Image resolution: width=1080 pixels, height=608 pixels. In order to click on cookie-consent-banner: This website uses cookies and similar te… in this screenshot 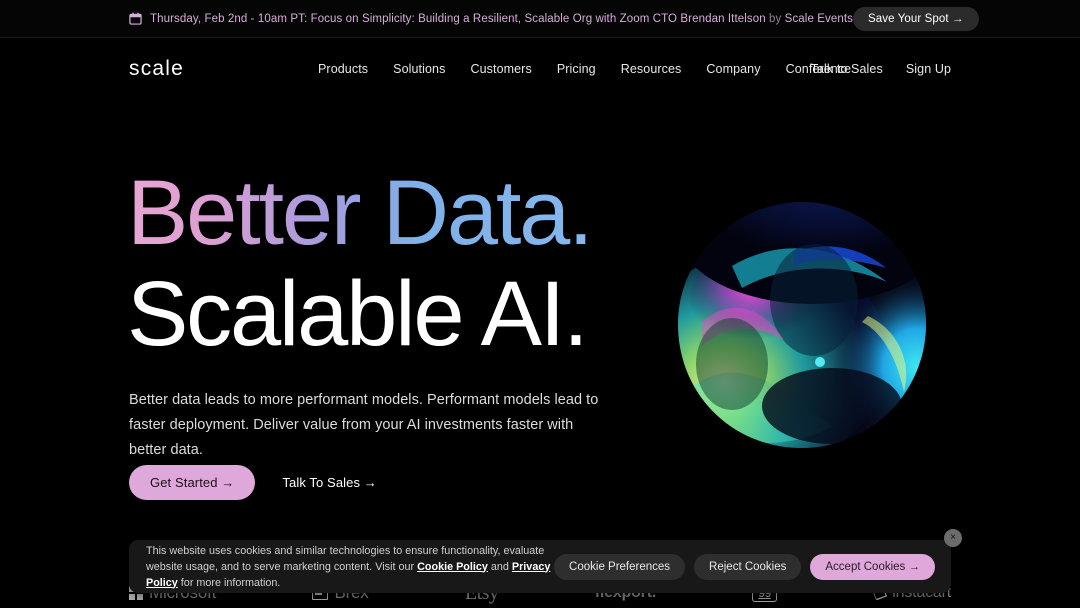, I will do `click(545, 561)`.